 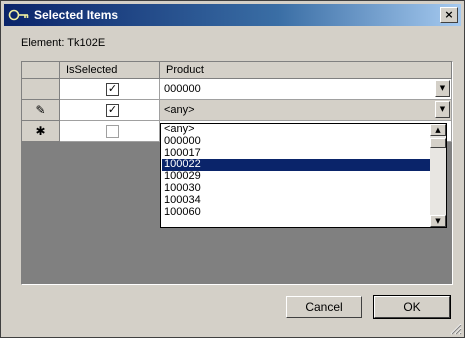 I want to click on element-label: Element: Tk102E, so click(x=63, y=43).